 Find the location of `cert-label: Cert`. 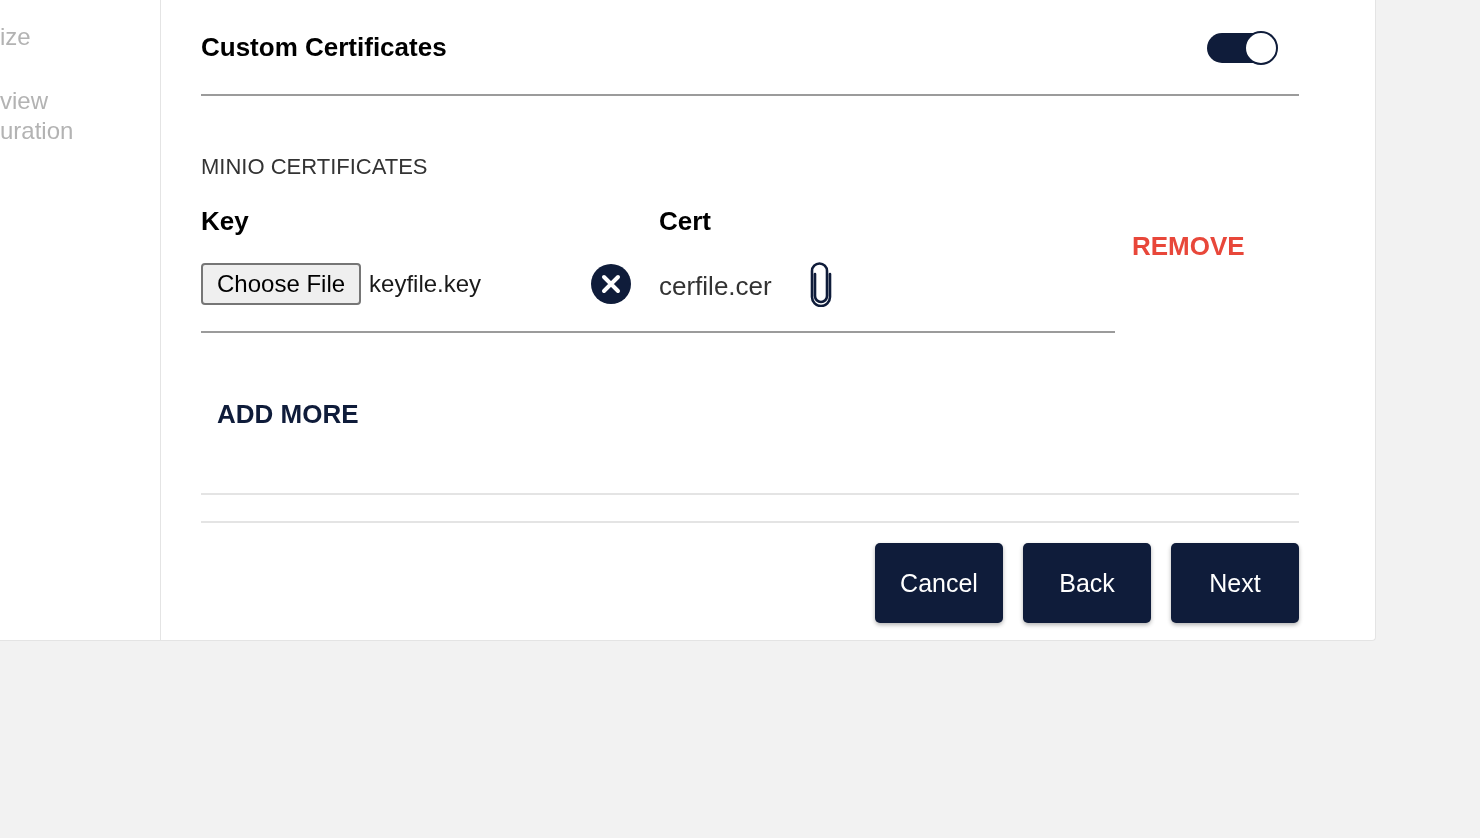

cert-label: Cert is located at coordinates (685, 221).